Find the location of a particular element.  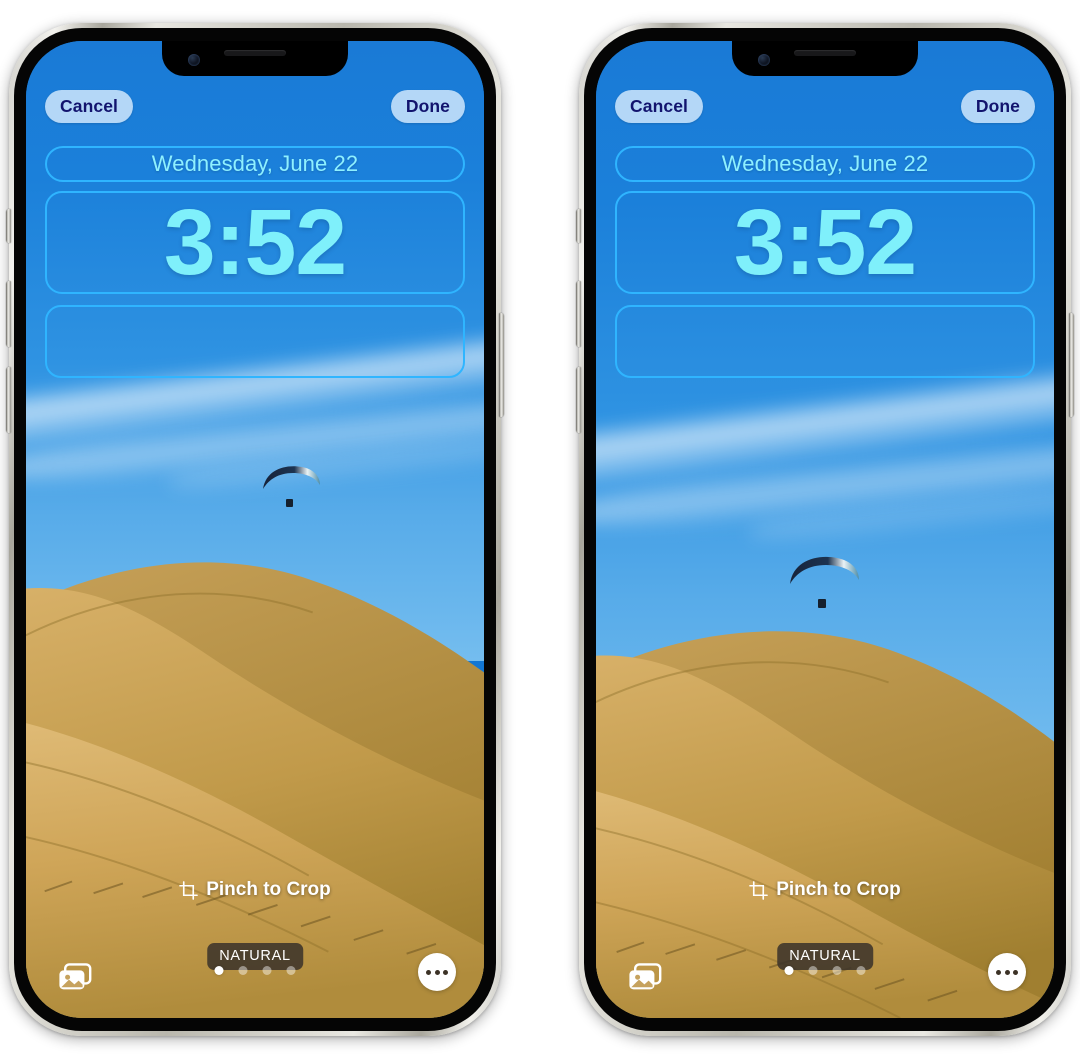

date-widget-slot-left: Wednesday, June 22 is located at coordinates (255, 164).